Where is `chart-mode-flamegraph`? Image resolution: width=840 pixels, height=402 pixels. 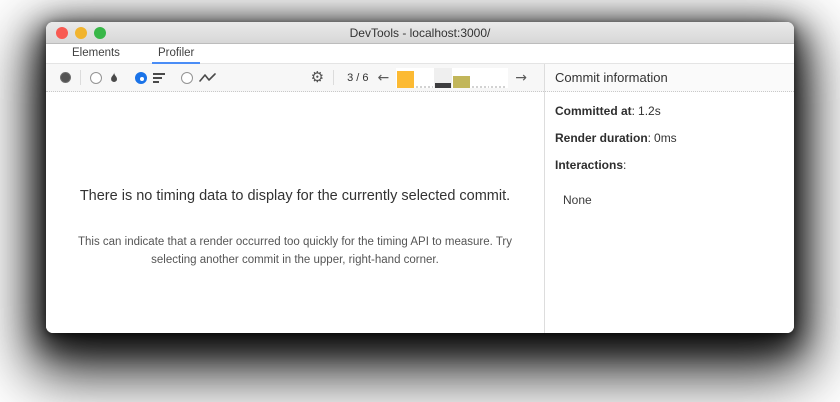 chart-mode-flamegraph is located at coordinates (105, 77).